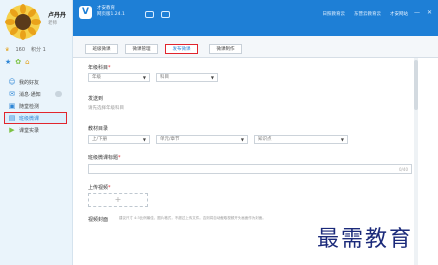 Image resolution: width=438 pixels, height=265 pixels. I want to click on sidebar-item-label: 课堂实录, so click(29, 130).